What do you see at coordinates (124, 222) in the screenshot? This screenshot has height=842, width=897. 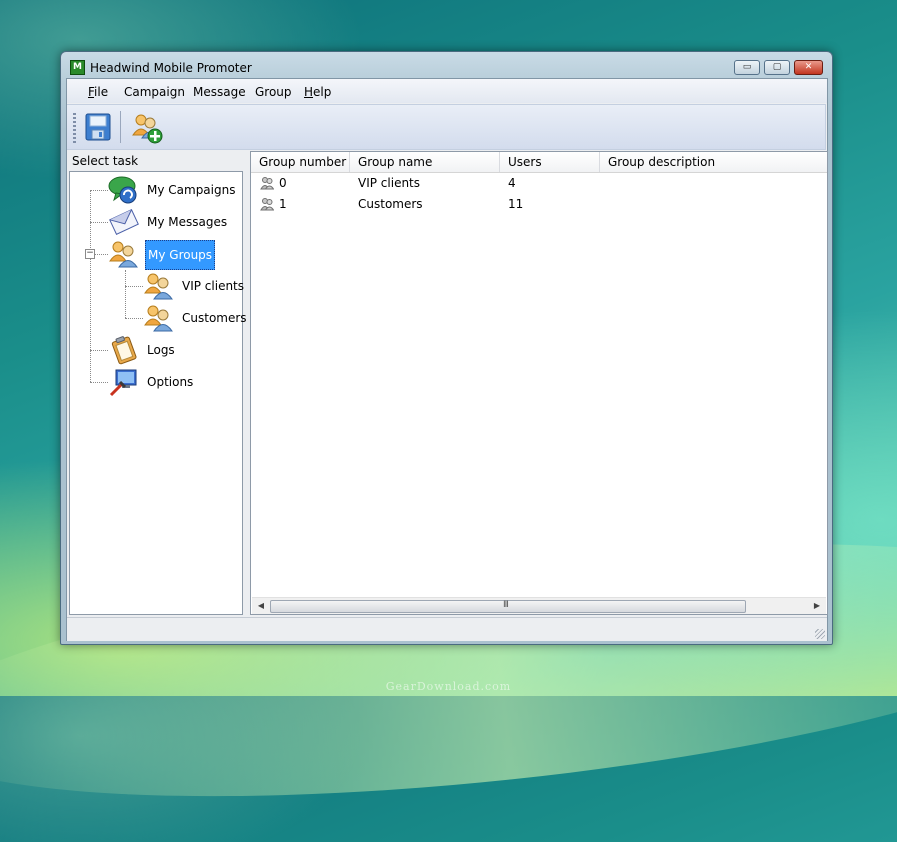 I see `messages-icon` at bounding box center [124, 222].